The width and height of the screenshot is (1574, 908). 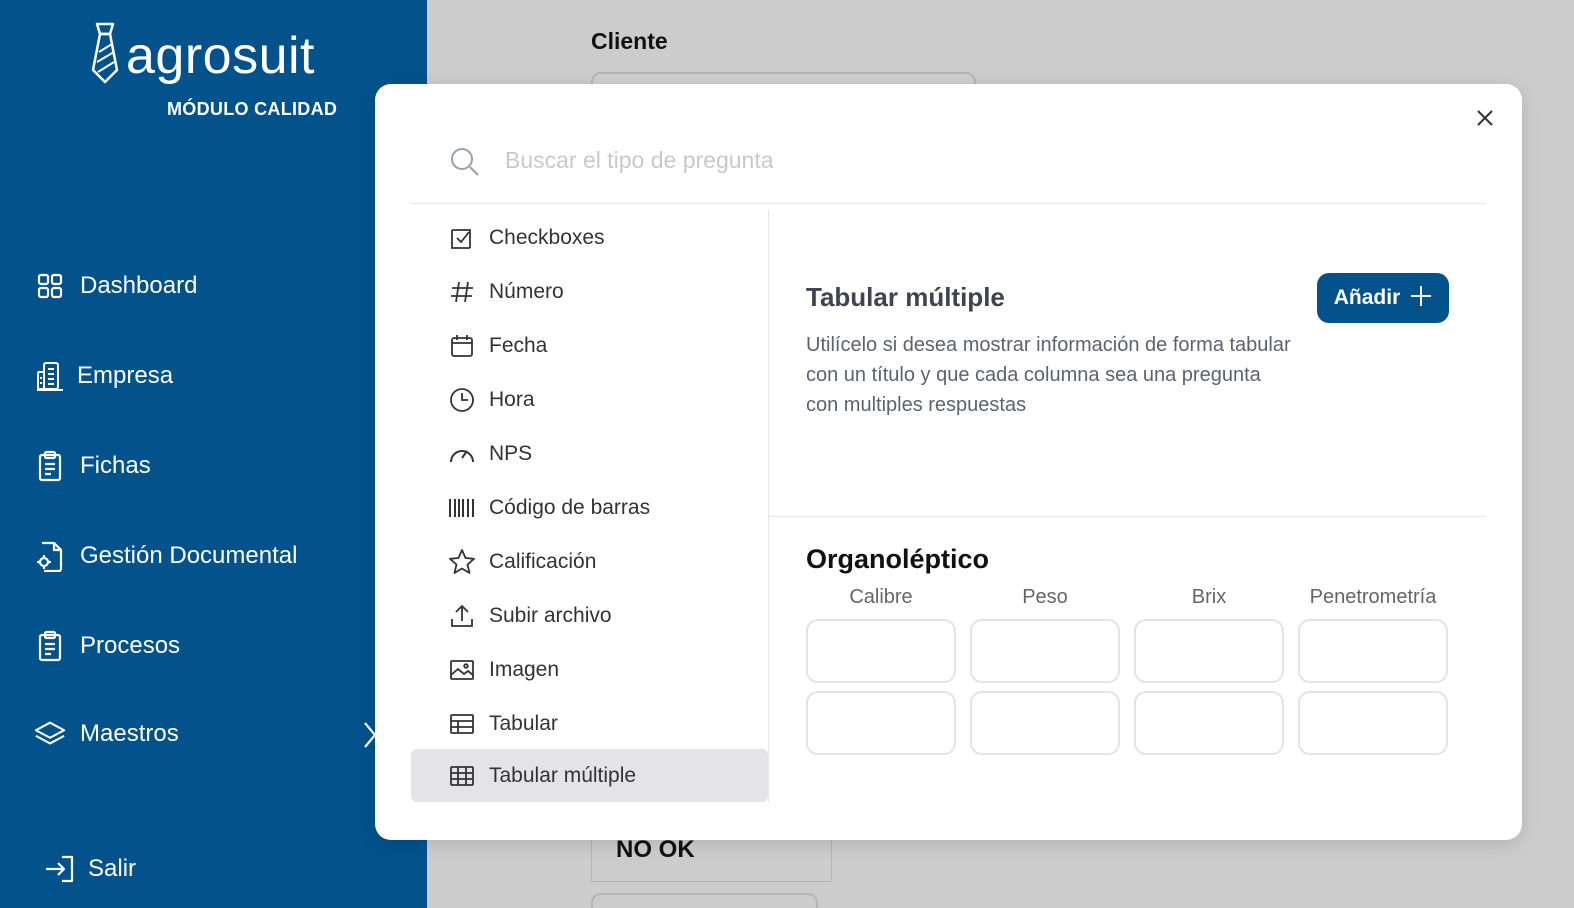 What do you see at coordinates (524, 669) in the screenshot?
I see `list-item-label: Imagen` at bounding box center [524, 669].